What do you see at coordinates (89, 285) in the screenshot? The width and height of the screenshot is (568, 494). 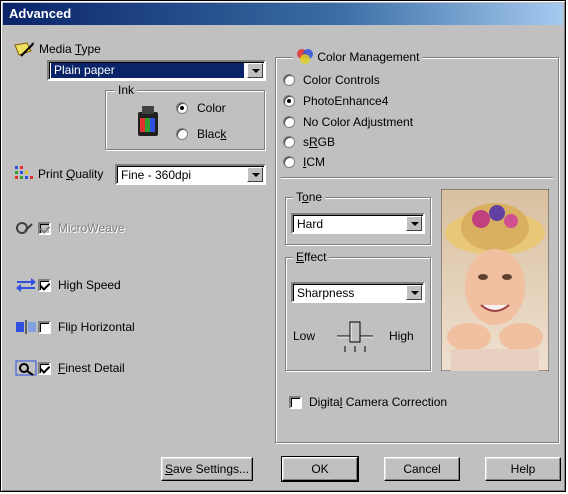 I see `high-speed-label: High Speed` at bounding box center [89, 285].